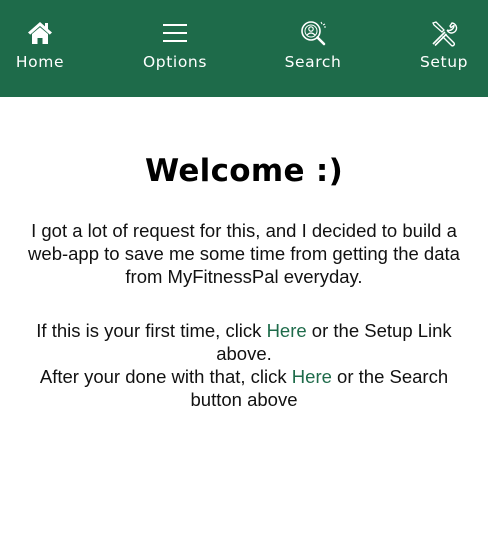 The width and height of the screenshot is (488, 540). I want to click on nav-search-link: Search, so click(313, 48).